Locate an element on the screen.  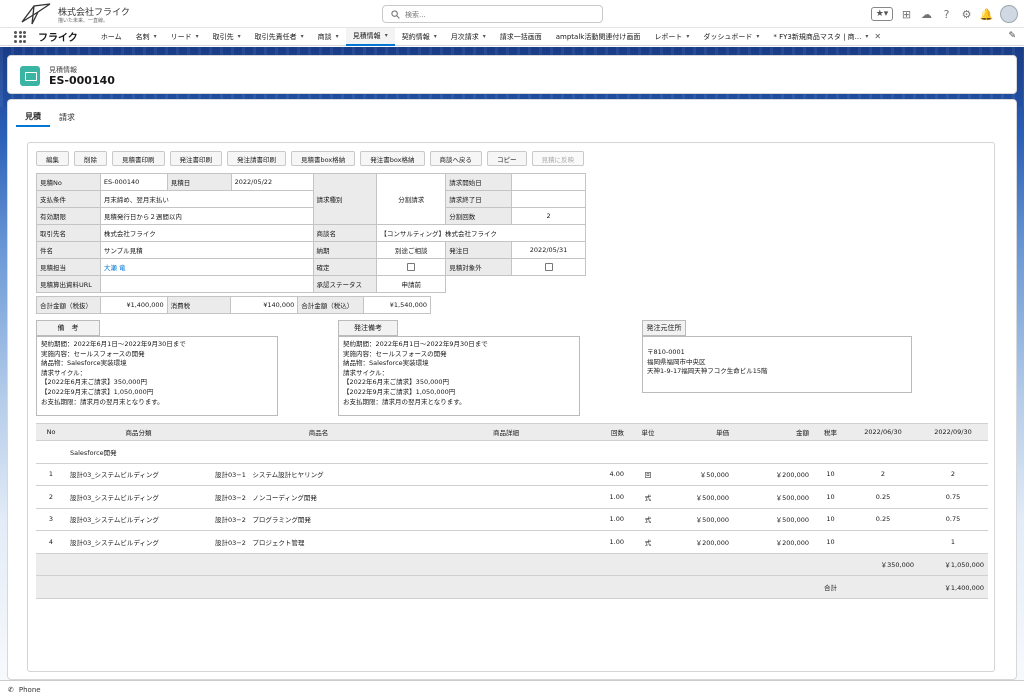
grand-total-label: 合計 is located at coordinates (830, 587).